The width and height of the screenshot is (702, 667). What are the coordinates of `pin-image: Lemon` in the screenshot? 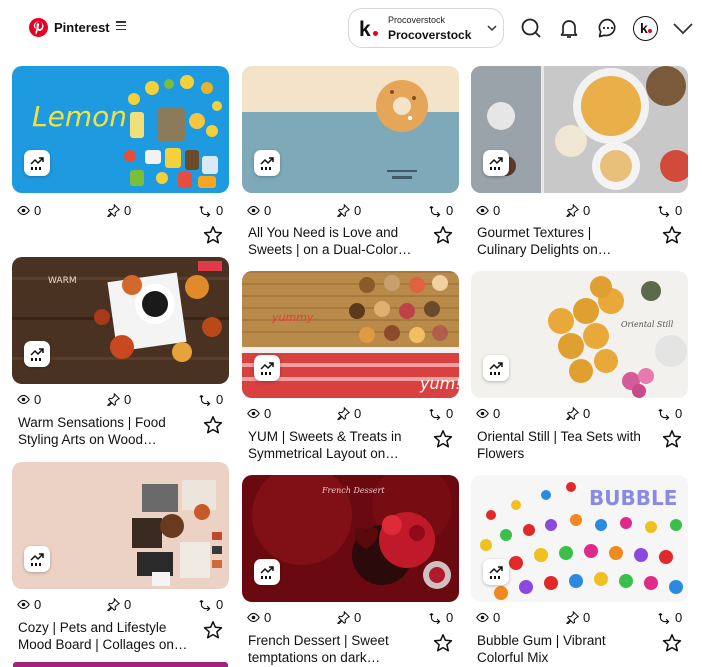 It's located at (120, 129).